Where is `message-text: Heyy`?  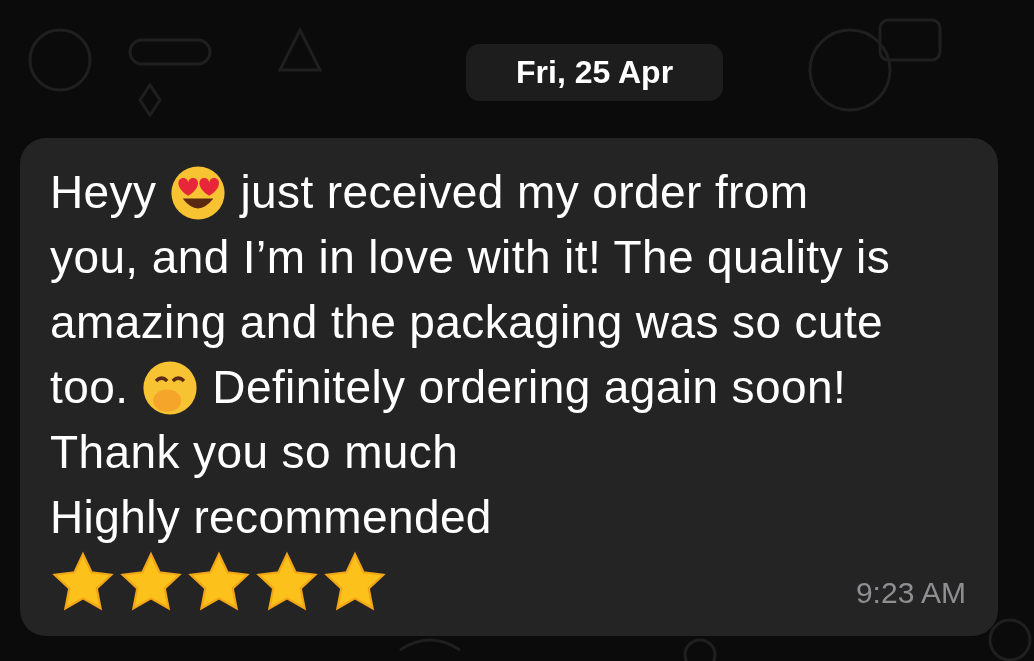
message-text: Heyy is located at coordinates (103, 192).